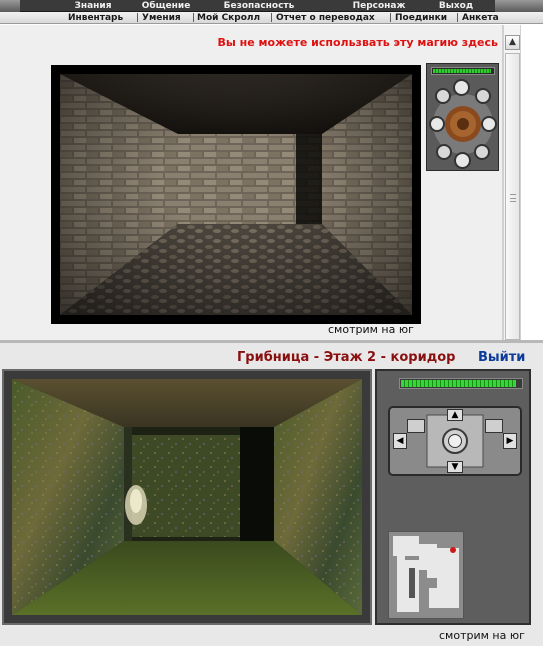  I want to click on move-back-arrow-icon: ▼, so click(455, 467).